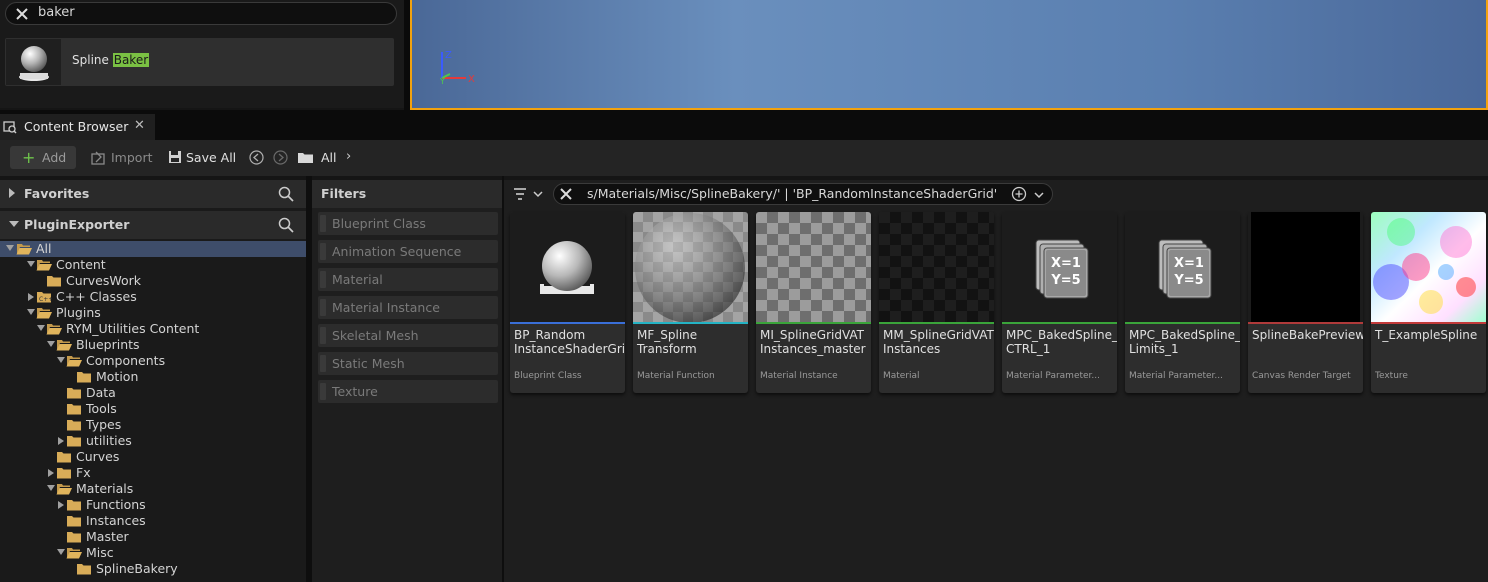 Image resolution: width=1488 pixels, height=582 pixels. What do you see at coordinates (153, 505) in the screenshot?
I see `tree-item: Functions` at bounding box center [153, 505].